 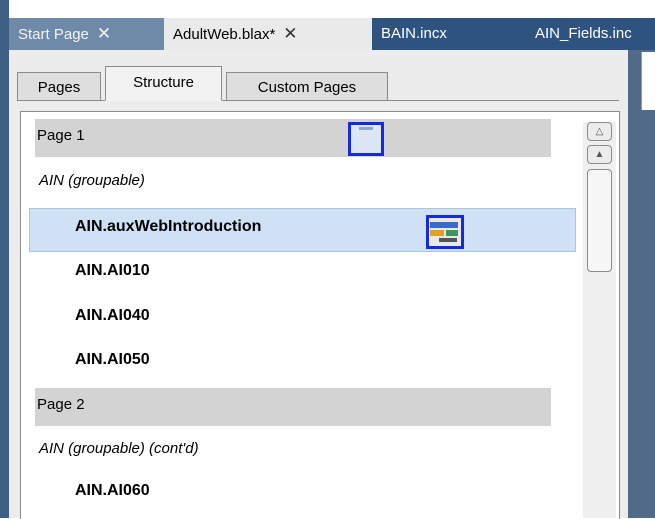 What do you see at coordinates (599, 131) in the screenshot?
I see `scroll-to-top-icon: △` at bounding box center [599, 131].